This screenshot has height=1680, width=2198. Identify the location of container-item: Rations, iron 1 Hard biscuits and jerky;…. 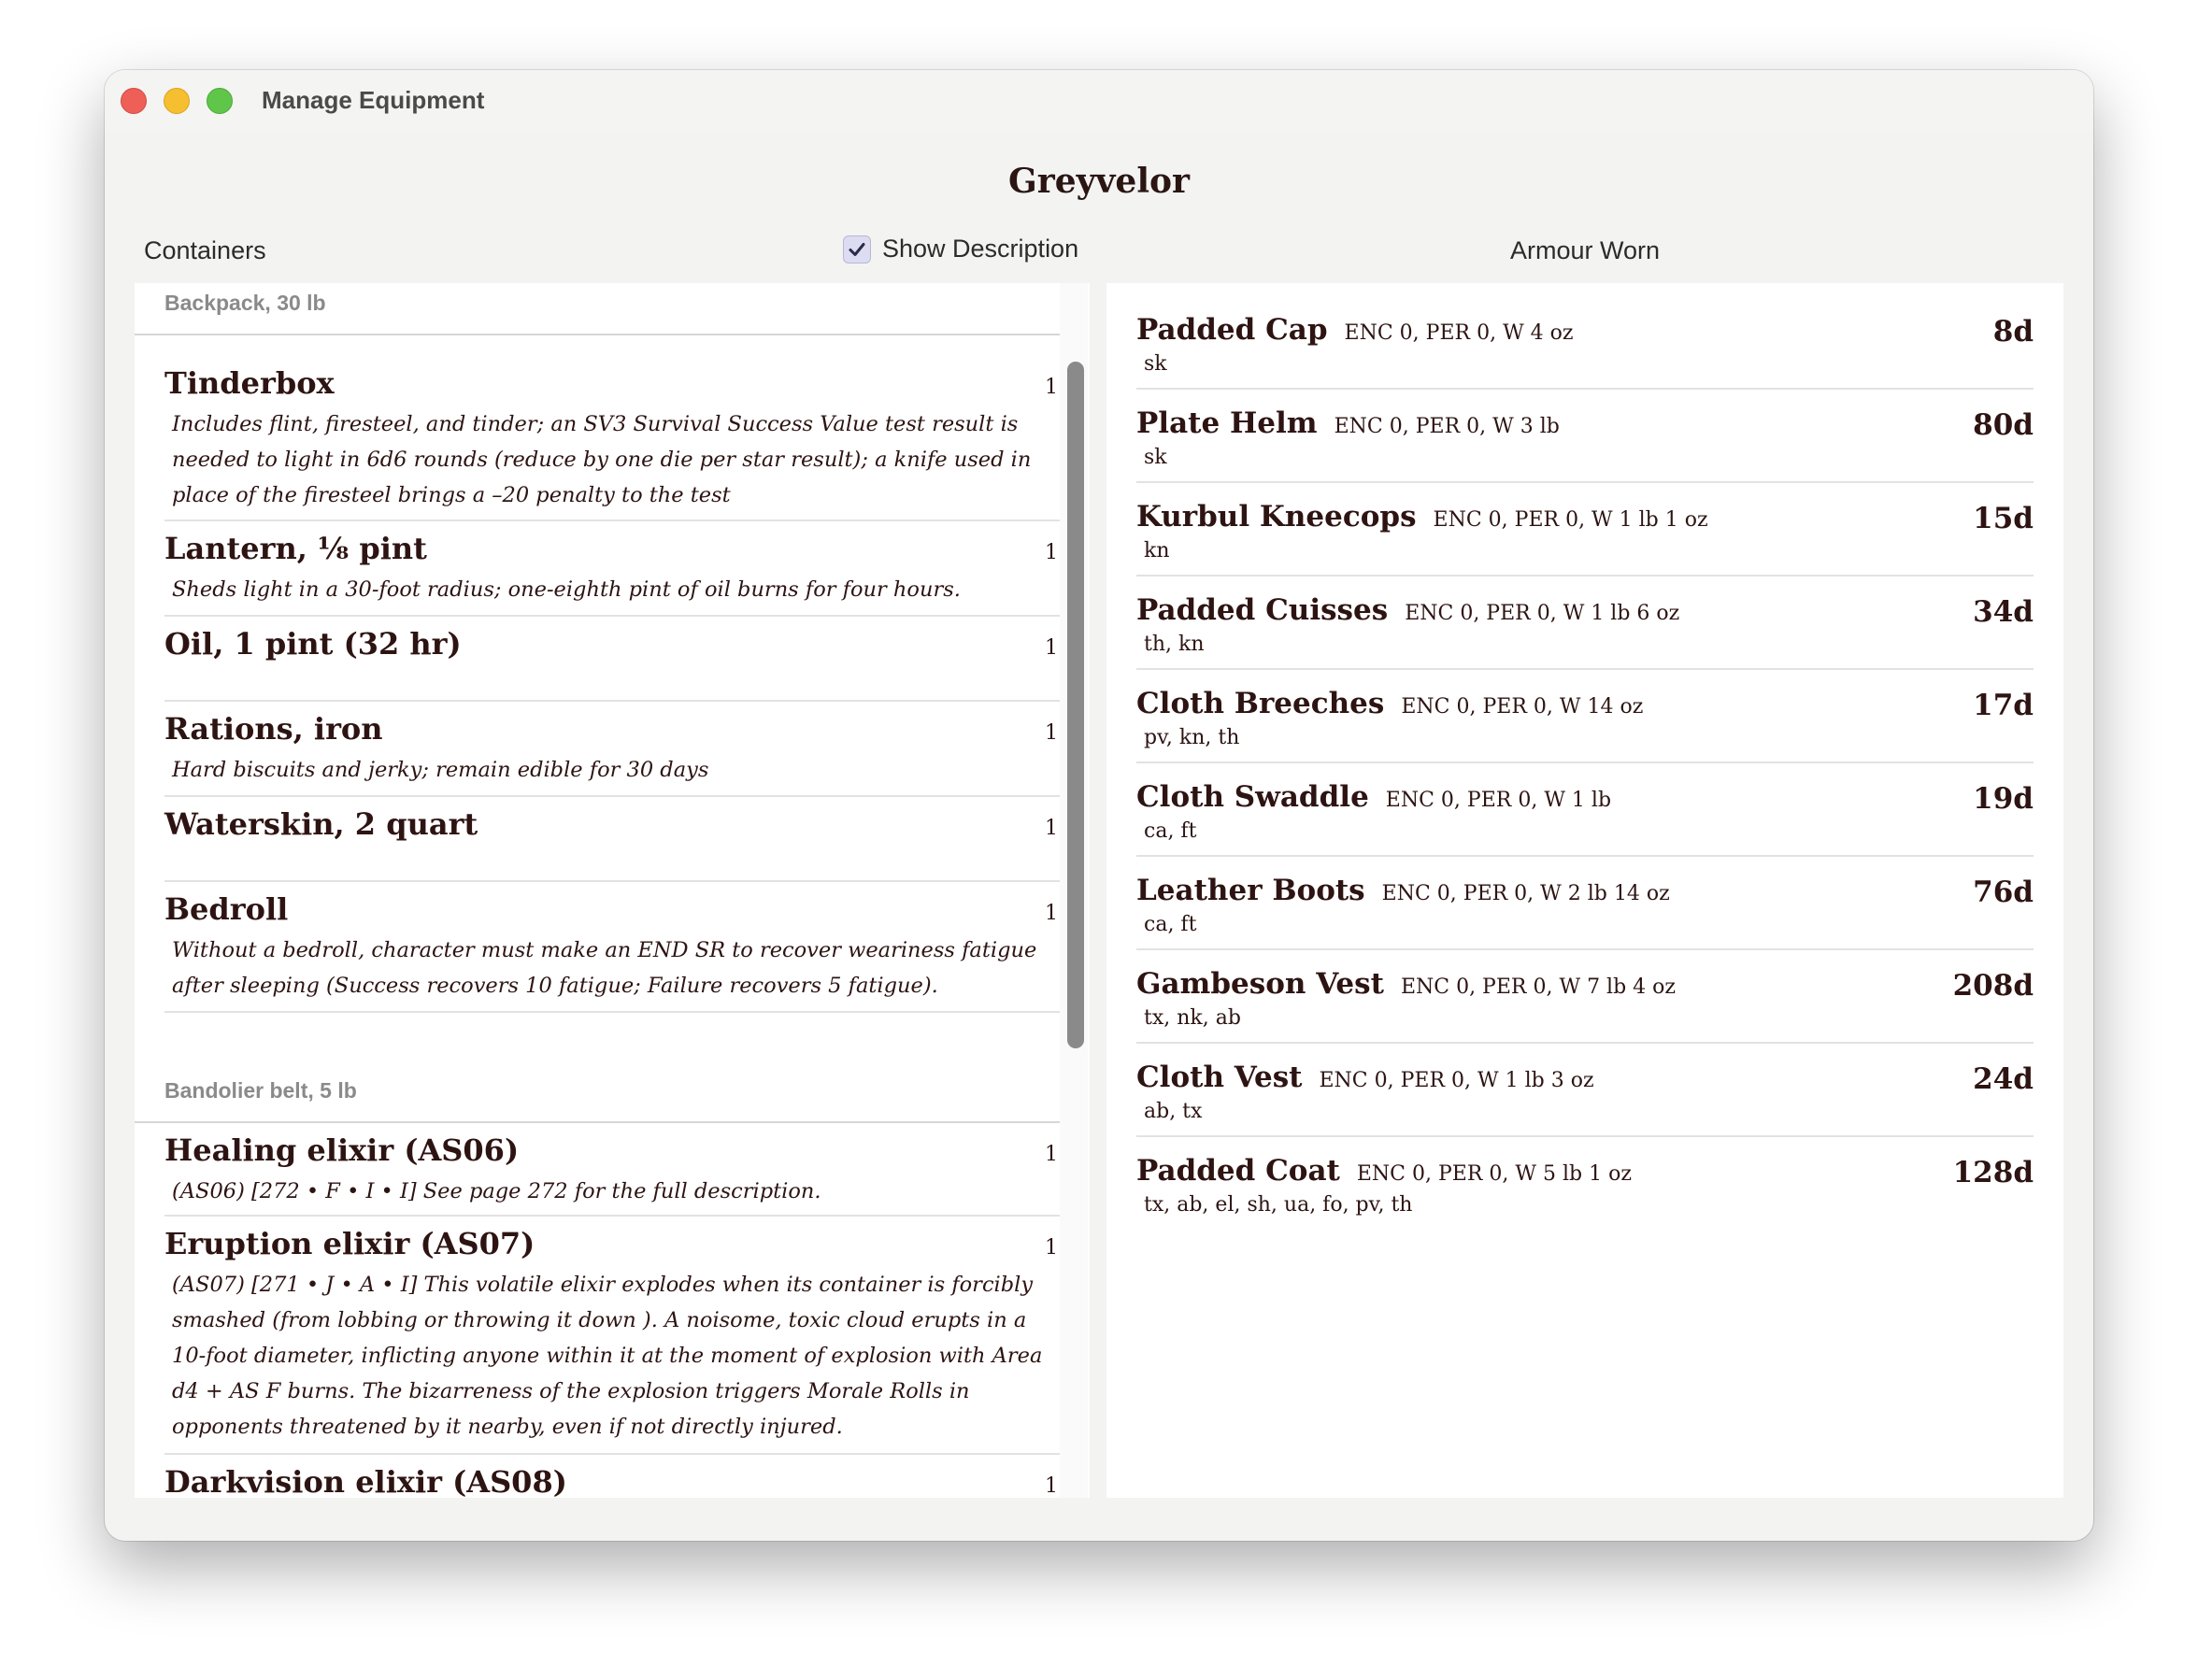
(612, 749).